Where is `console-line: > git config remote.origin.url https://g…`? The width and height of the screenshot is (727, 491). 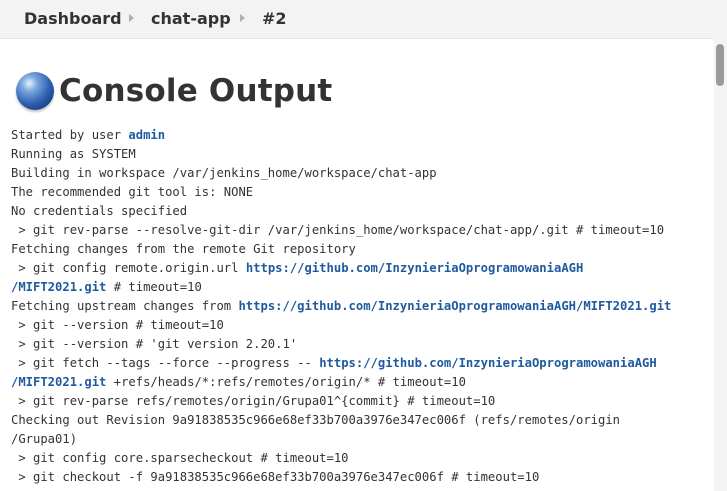
console-line: > git config remote.origin.url https://g… is located at coordinates (361, 268).